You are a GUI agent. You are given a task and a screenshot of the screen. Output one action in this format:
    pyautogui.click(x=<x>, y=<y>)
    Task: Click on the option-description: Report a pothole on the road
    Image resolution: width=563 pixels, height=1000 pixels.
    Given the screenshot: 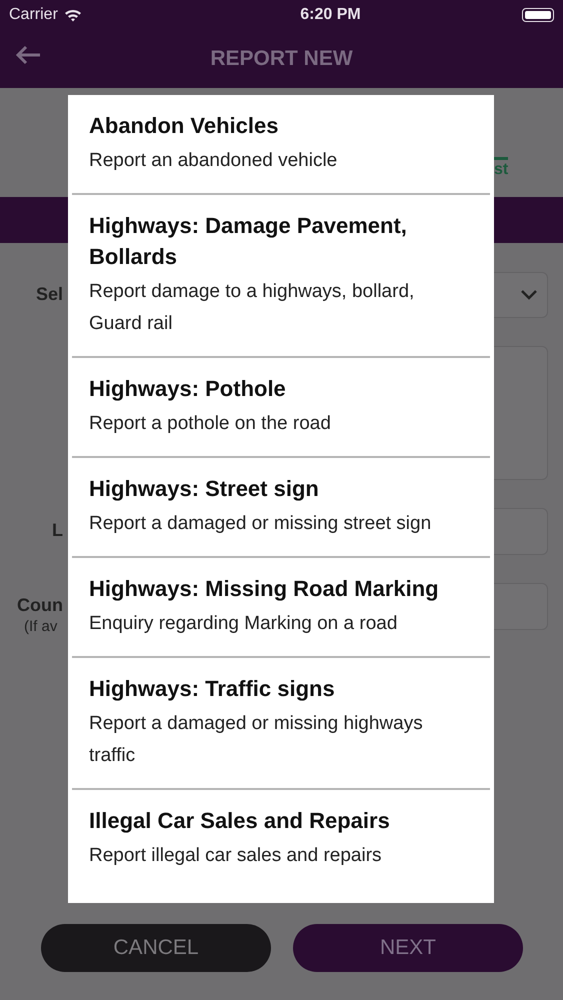 What is the action you would take?
    pyautogui.click(x=210, y=424)
    